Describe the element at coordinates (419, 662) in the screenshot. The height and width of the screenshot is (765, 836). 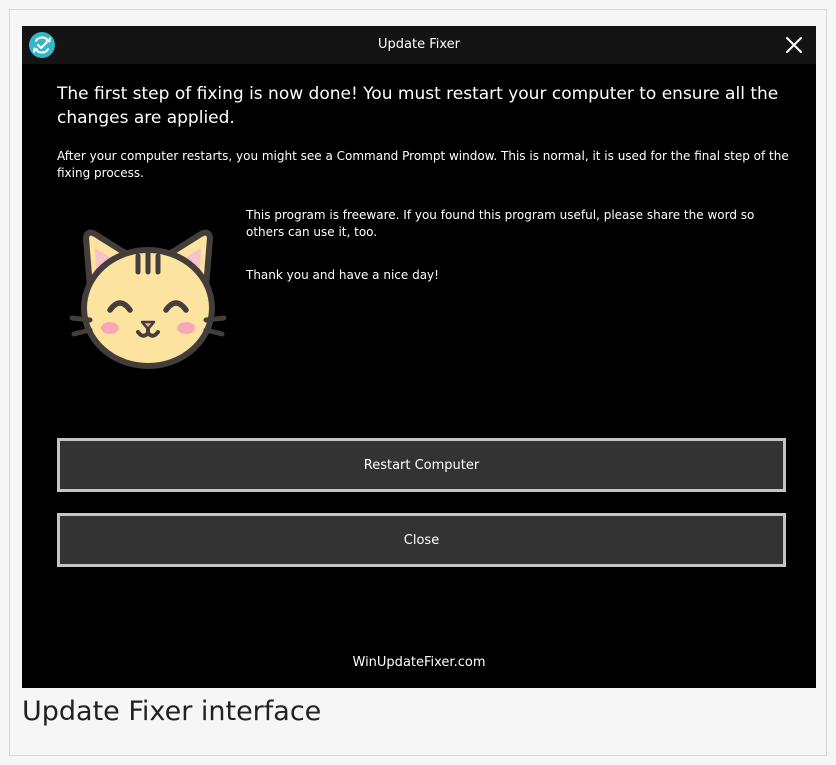
I see `website-link: WinUpdateFixer.com` at that location.